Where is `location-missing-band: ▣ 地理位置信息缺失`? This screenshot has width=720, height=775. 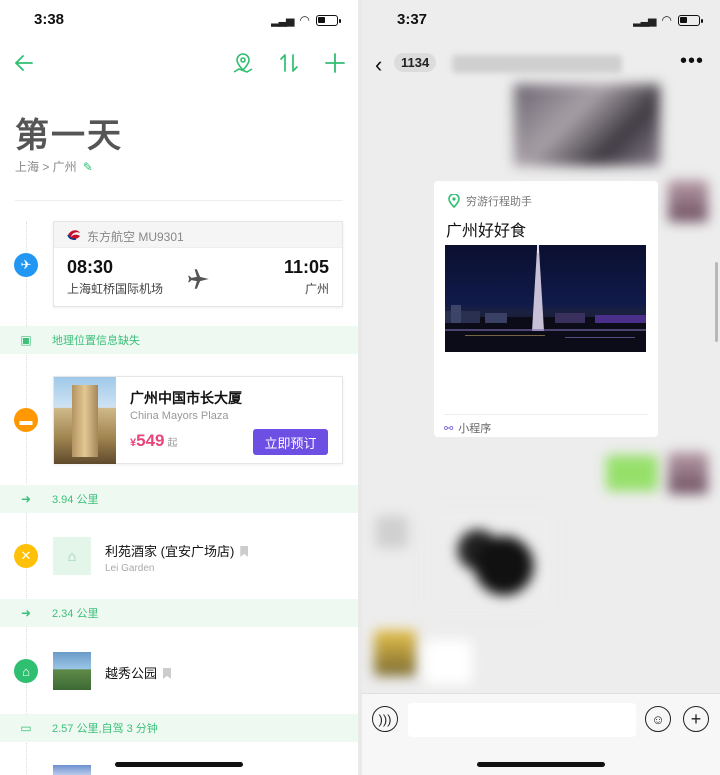
location-missing-band: ▣ 地理位置信息缺失 is located at coordinates (179, 340).